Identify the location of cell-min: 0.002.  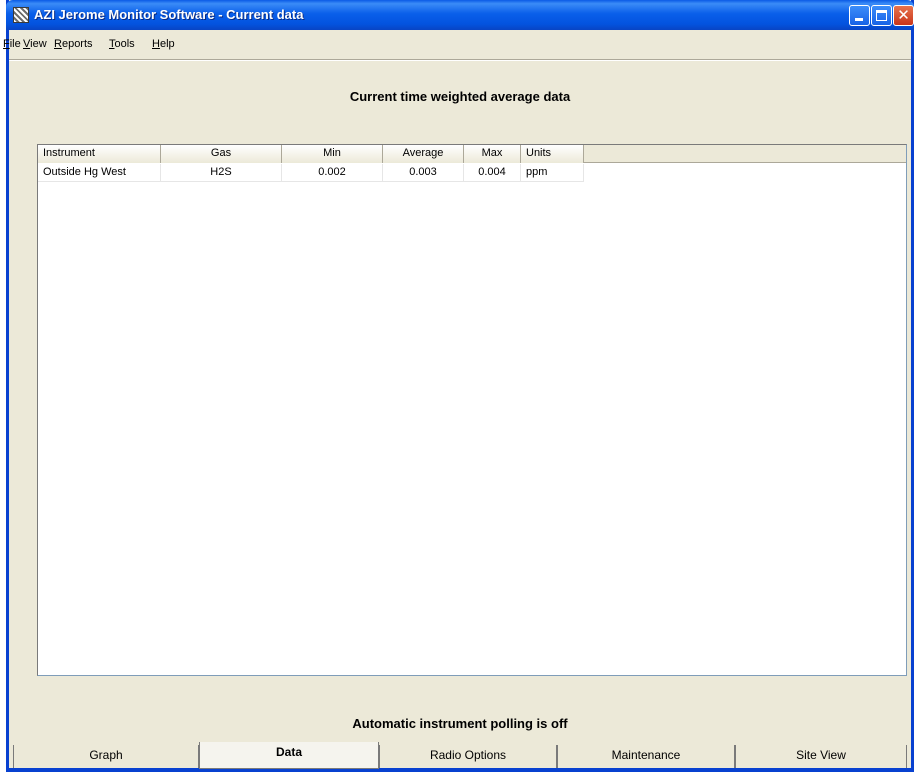
(332, 173).